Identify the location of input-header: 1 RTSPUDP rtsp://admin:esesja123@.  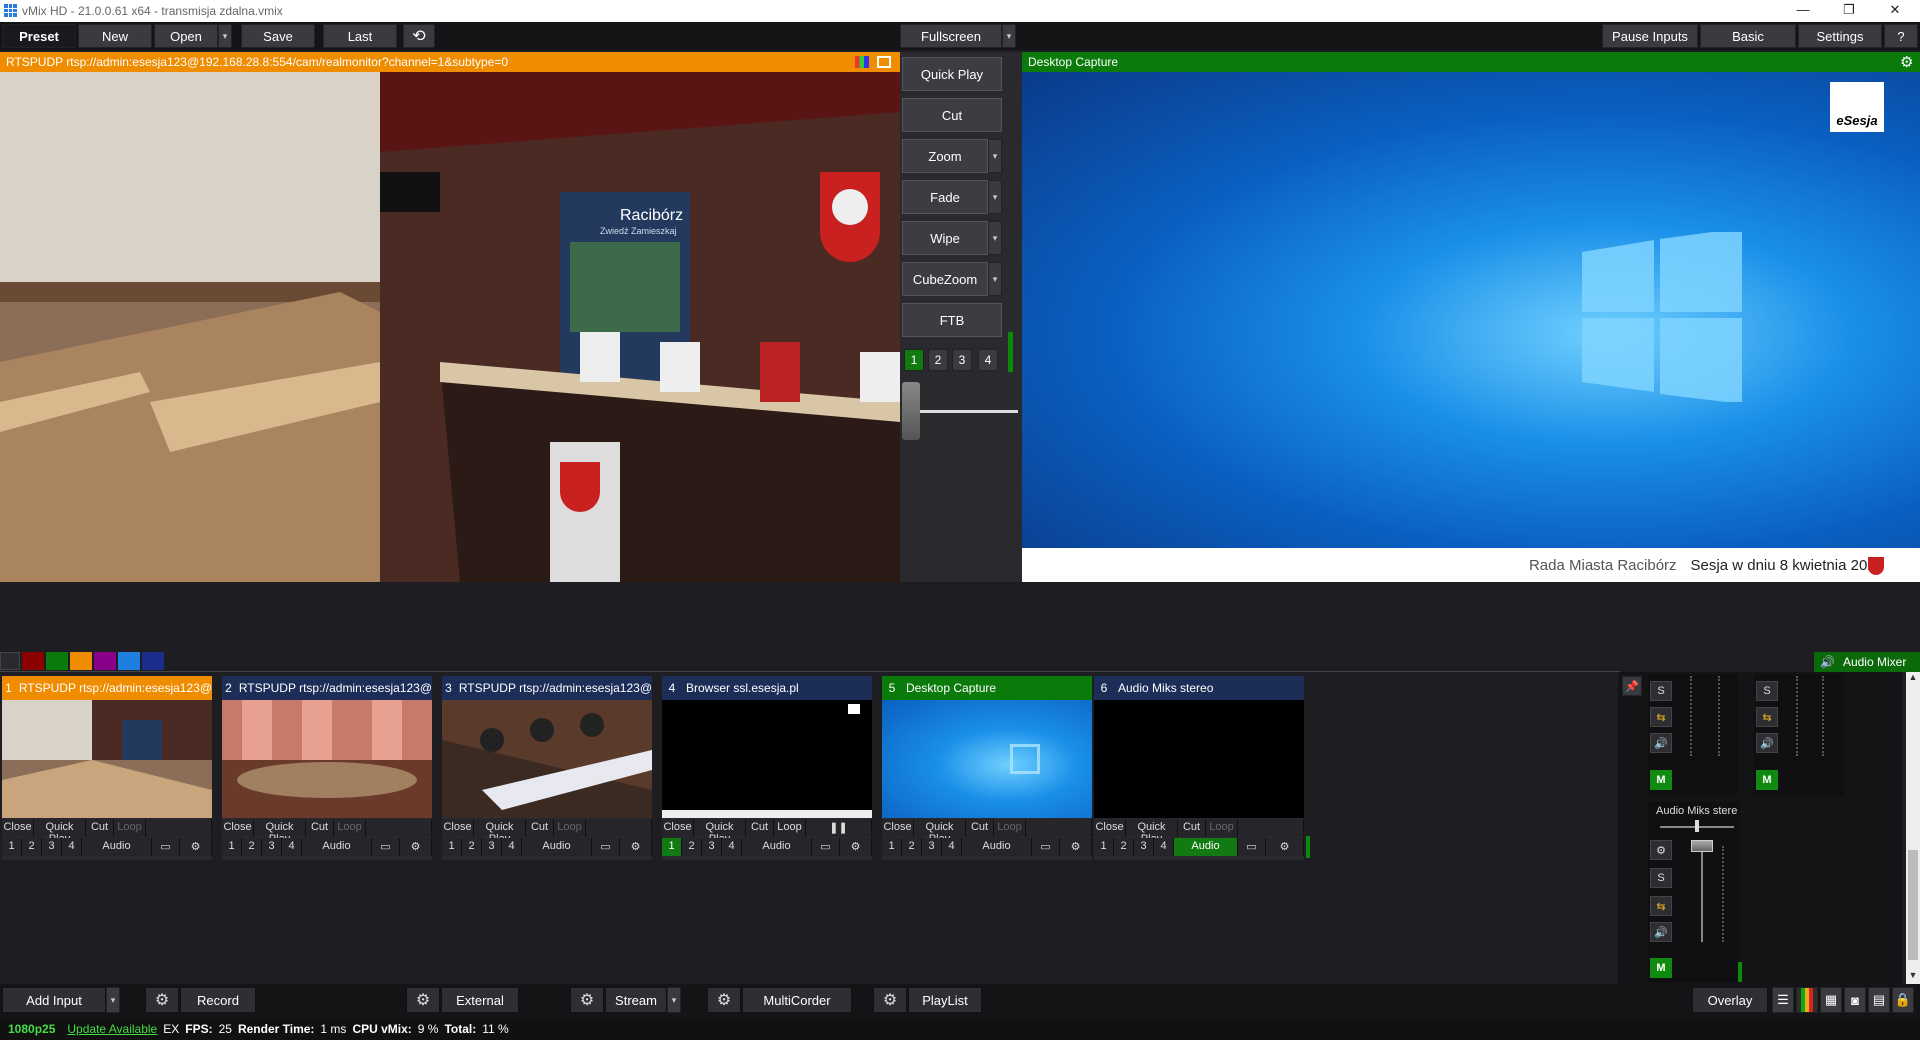
(107, 688).